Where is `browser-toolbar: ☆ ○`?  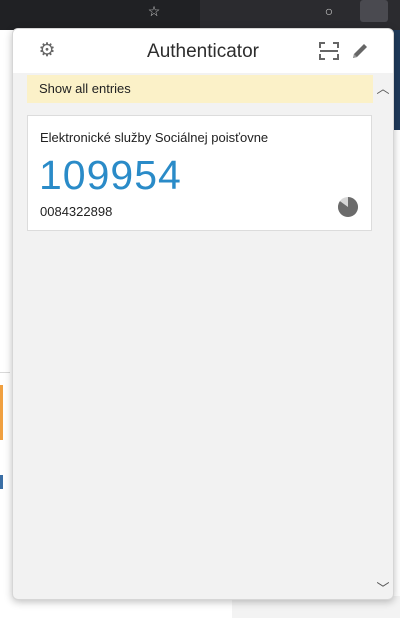 browser-toolbar: ☆ ○ is located at coordinates (200, 15).